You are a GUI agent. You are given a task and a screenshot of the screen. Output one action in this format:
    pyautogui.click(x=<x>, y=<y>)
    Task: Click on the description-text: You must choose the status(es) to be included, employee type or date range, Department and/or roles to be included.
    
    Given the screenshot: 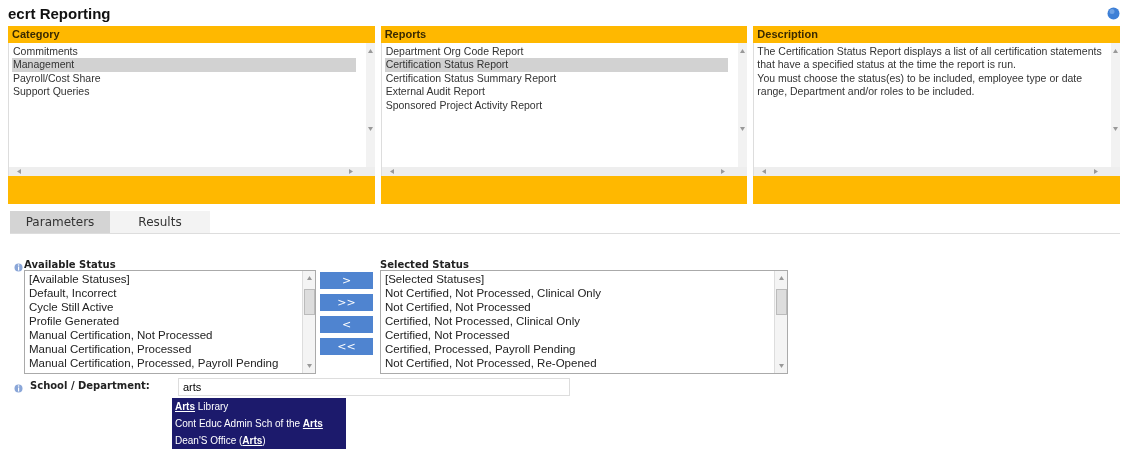 What is the action you would take?
    pyautogui.click(x=920, y=85)
    